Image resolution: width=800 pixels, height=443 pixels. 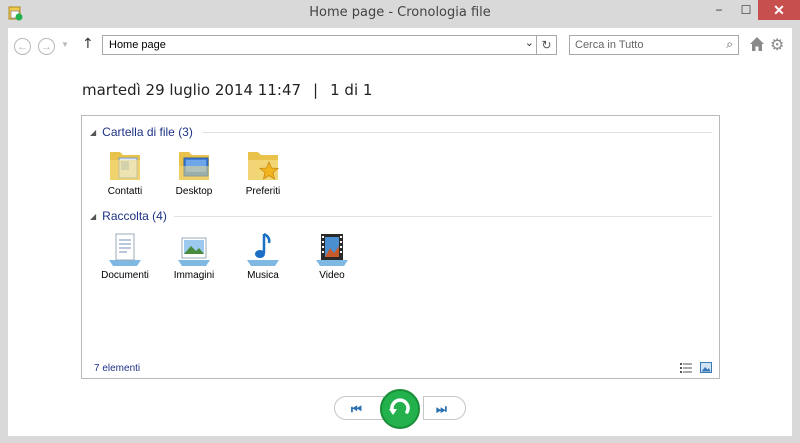 I want to click on item-label: Documenti, so click(x=125, y=275).